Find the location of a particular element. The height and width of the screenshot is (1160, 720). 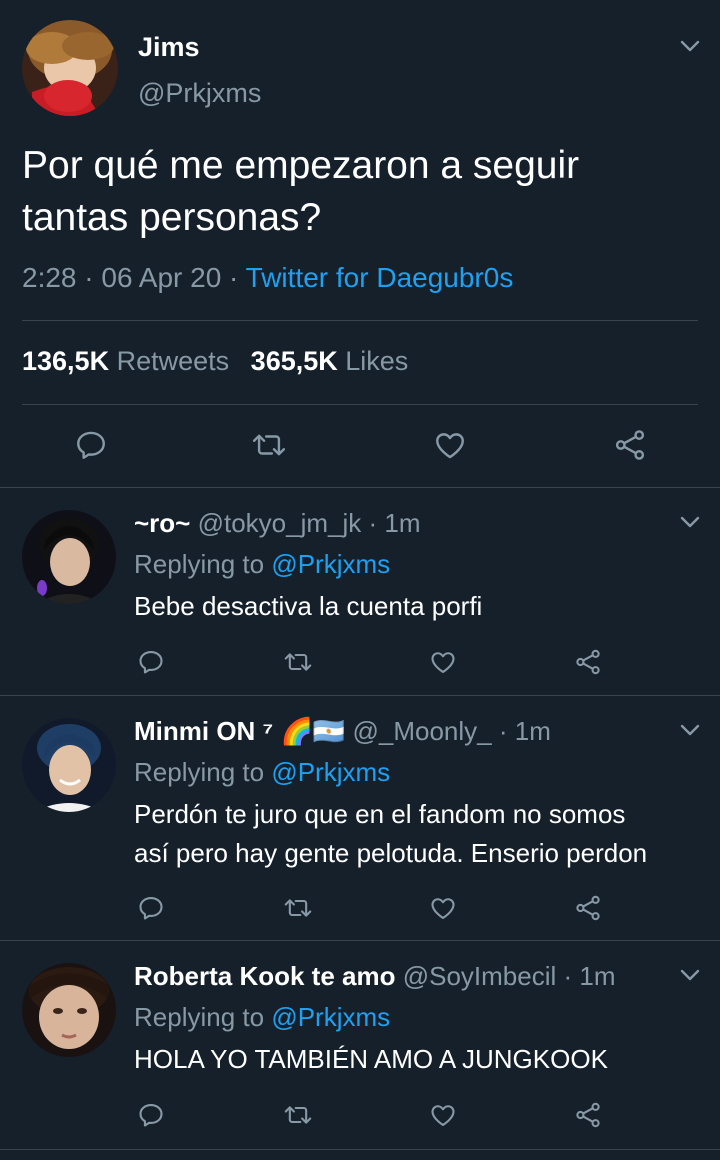

tweet-meta: 2:28 · 06 Apr 20 · Twitter for Daegubr0s is located at coordinates (267, 278).